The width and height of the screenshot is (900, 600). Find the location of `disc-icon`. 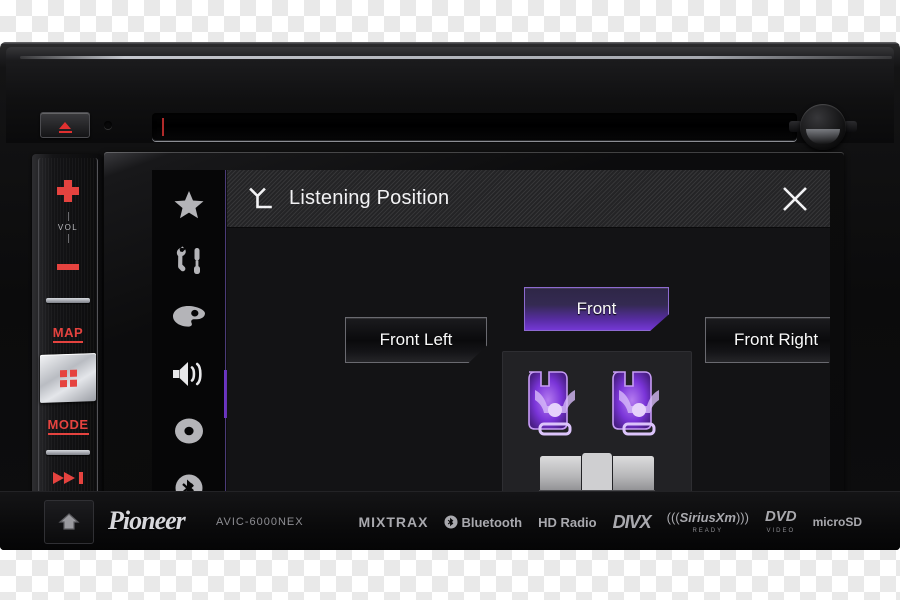

disc-icon is located at coordinates (188, 431).